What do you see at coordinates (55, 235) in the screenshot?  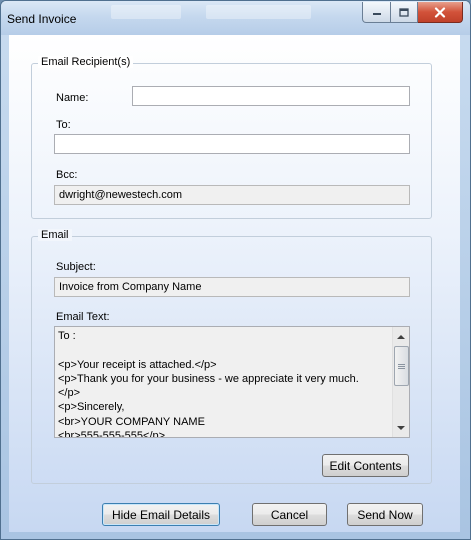 I see `email-legend: Email` at bounding box center [55, 235].